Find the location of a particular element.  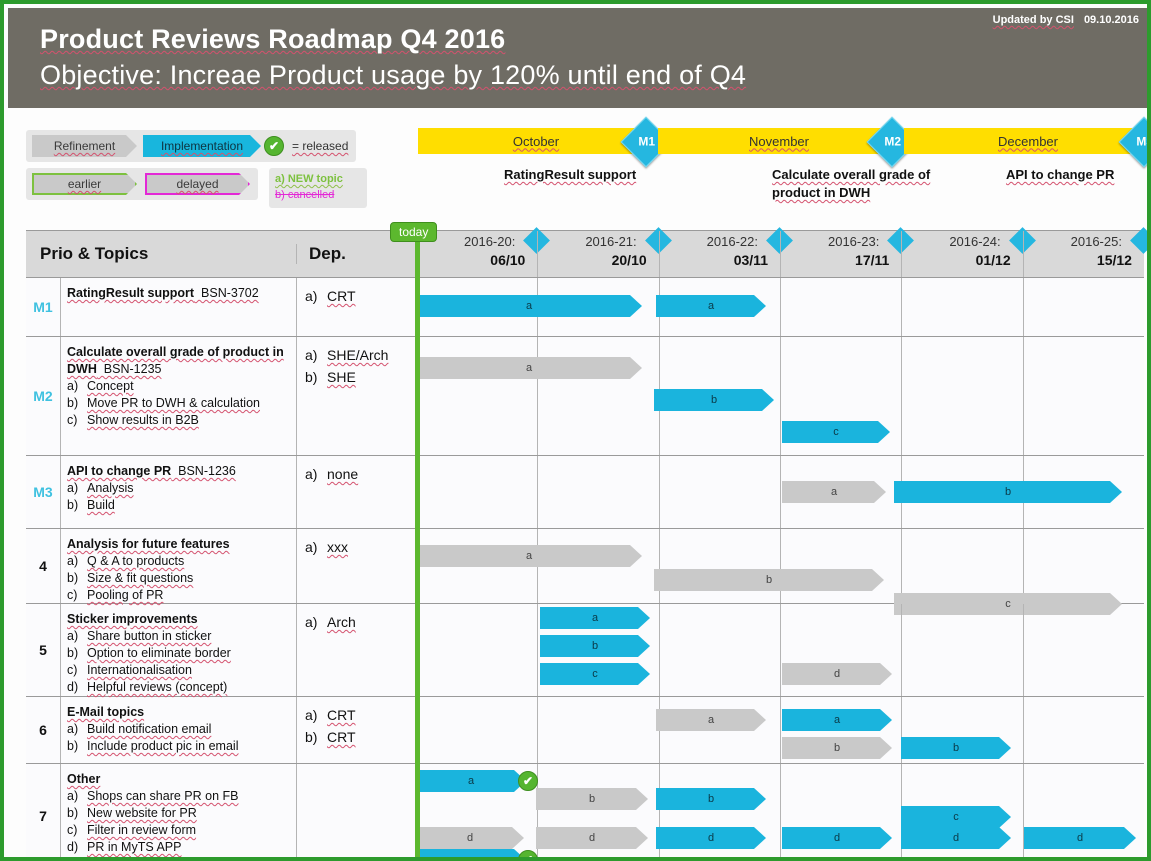

legend-topic-notes: a) NEW topic b) cancelled is located at coordinates (318, 188).